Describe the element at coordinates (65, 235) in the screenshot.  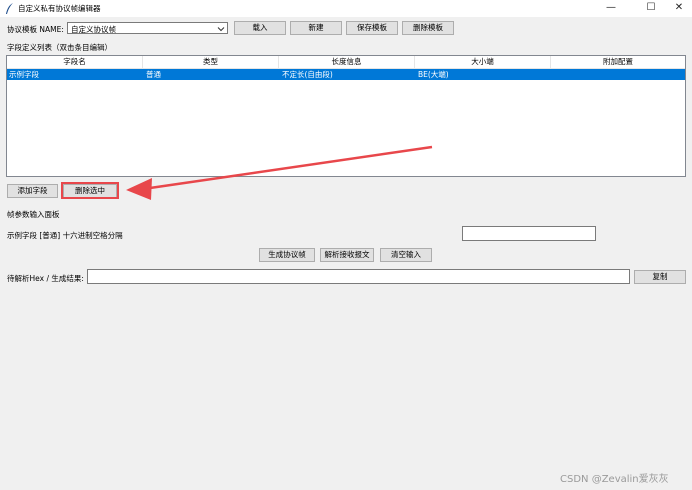
I see `param-field-label: 示例字段 [普通] 十六进制空格分隔` at that location.